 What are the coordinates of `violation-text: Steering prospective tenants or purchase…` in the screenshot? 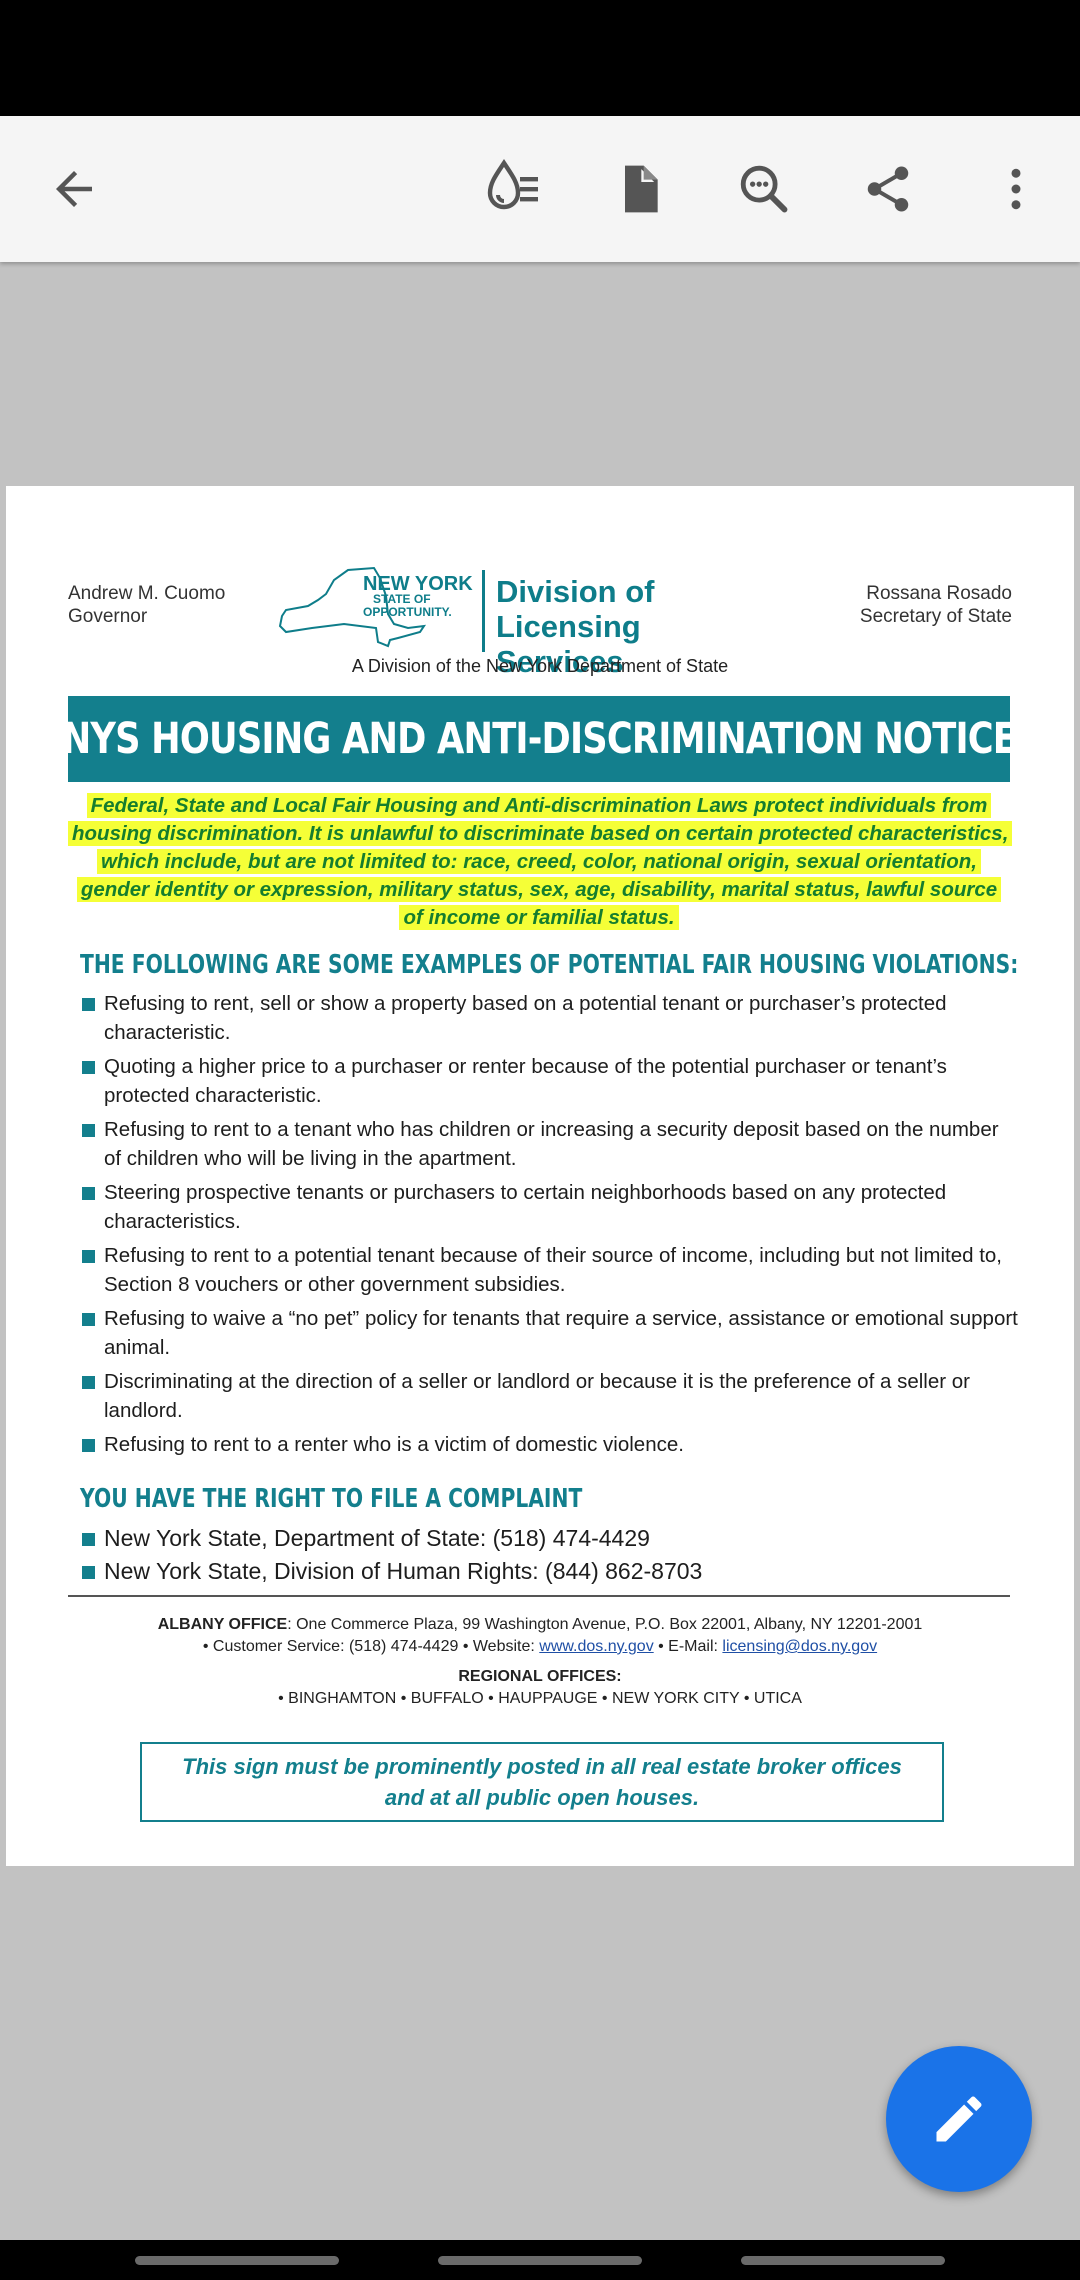 It's located at (525, 1207).